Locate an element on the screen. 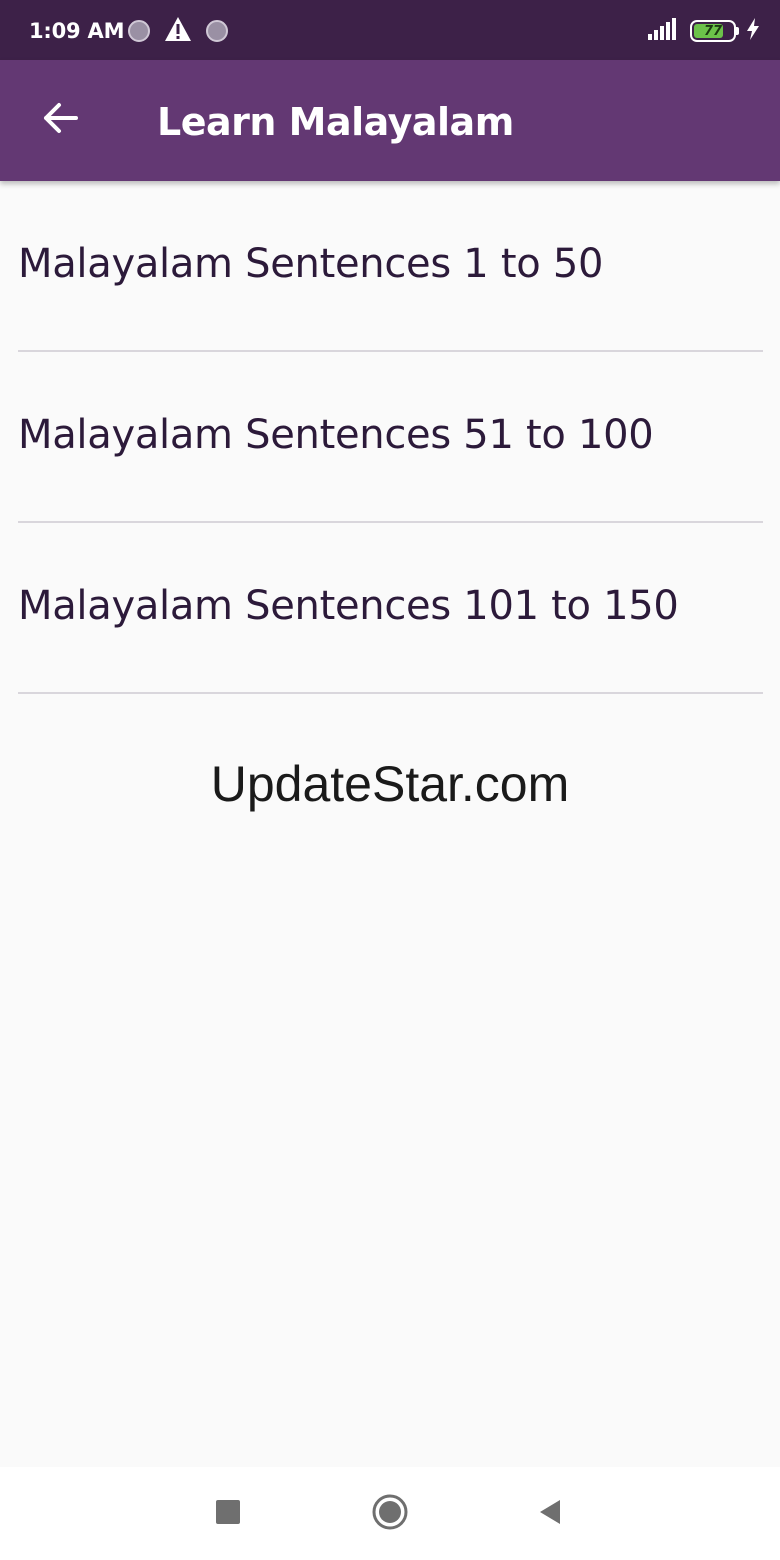 The image size is (780, 1560). menu-item-sentences-51-100: Malayalam Sentences 51 to 100 is located at coordinates (390, 437).